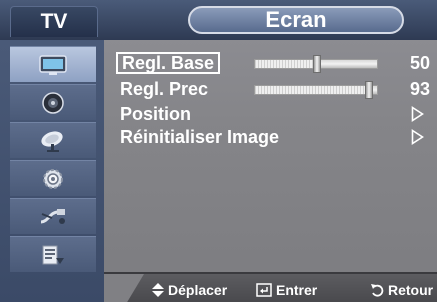 Image resolution: width=437 pixels, height=302 pixels. Describe the element at coordinates (164, 89) in the screenshot. I see `menu-item-label: Regl. Prec` at that location.